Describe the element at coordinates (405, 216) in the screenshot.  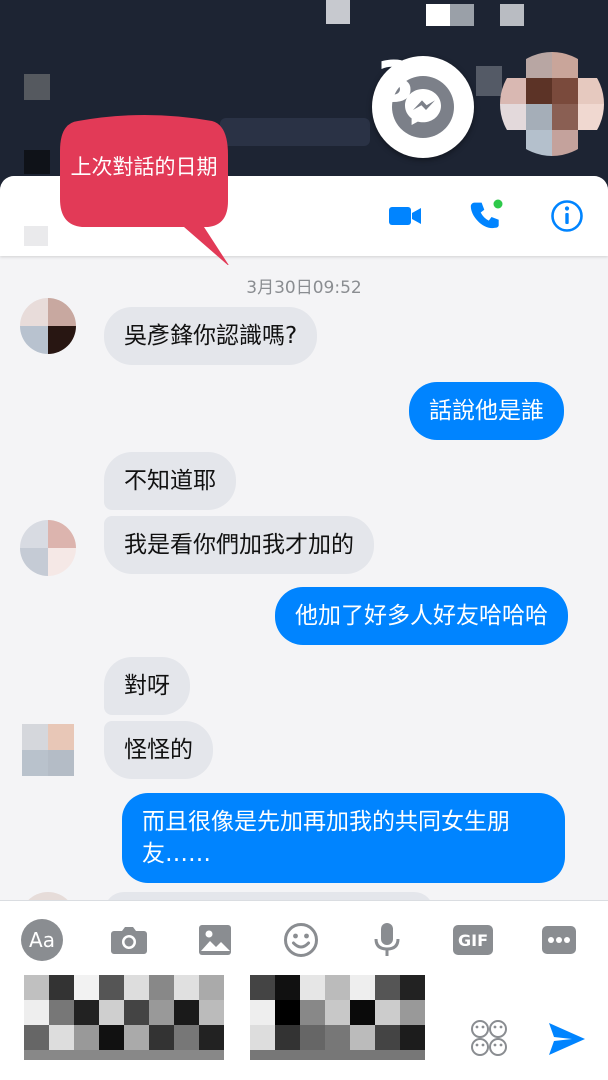
I see `video-call-icon` at that location.